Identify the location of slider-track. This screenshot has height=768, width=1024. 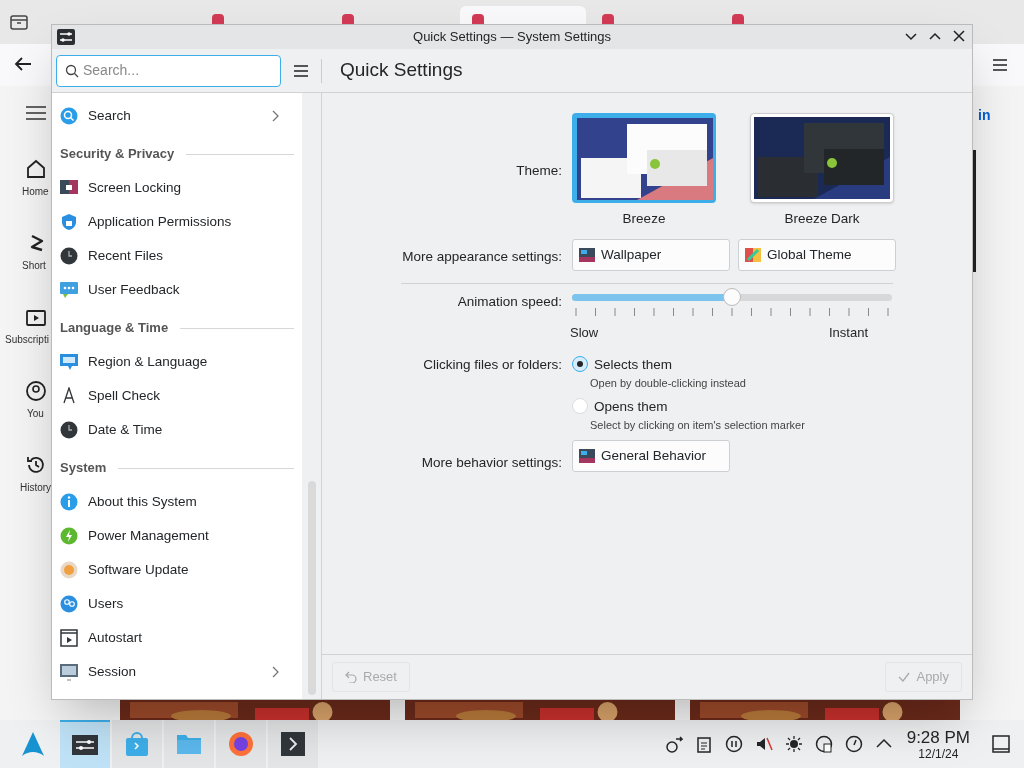
(732, 297).